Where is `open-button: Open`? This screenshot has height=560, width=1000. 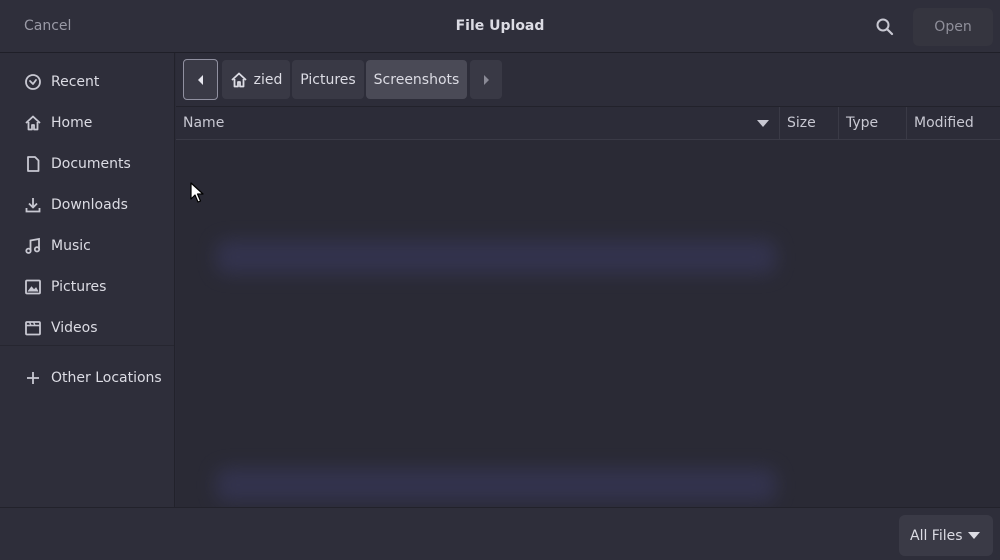
open-button: Open is located at coordinates (953, 27).